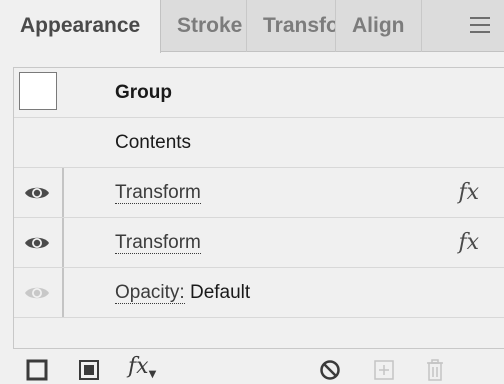 The height and width of the screenshot is (384, 504). Describe the element at coordinates (153, 142) in the screenshot. I see `contents-label: Contents` at that location.